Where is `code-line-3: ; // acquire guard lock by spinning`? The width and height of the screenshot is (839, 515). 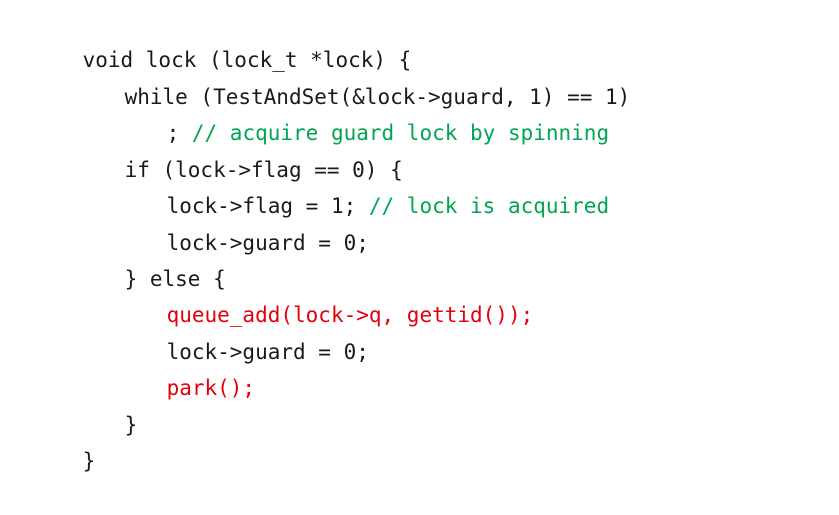 code-line-3: ; // acquire guard lock by spinning is located at coordinates (363, 112).